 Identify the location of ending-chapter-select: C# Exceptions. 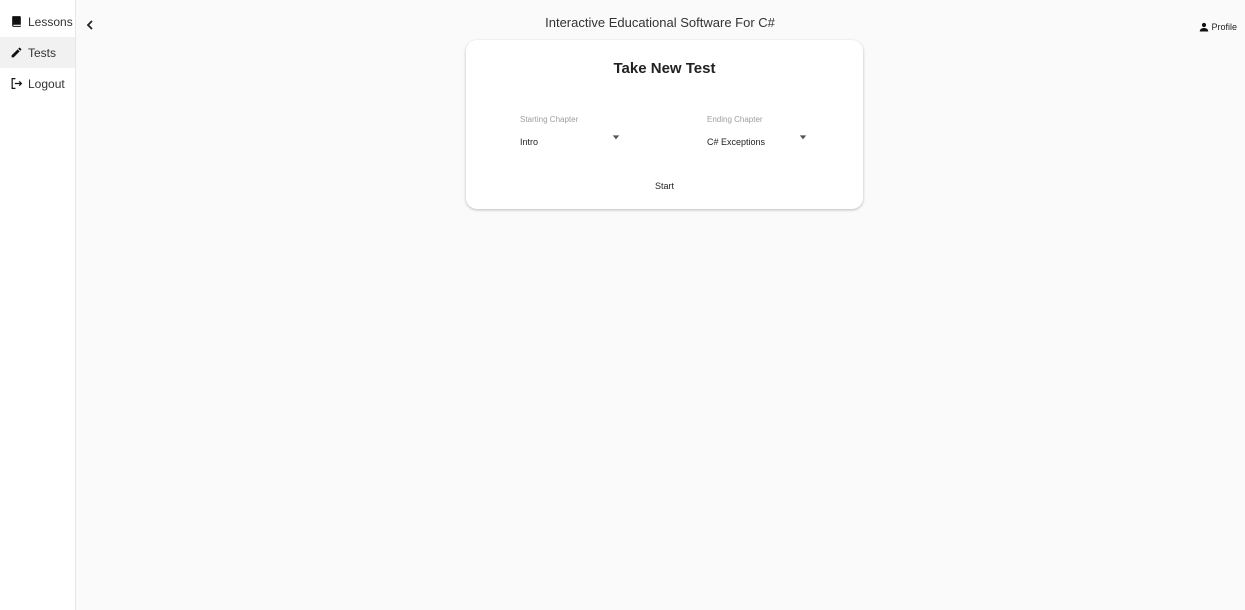
(757, 142).